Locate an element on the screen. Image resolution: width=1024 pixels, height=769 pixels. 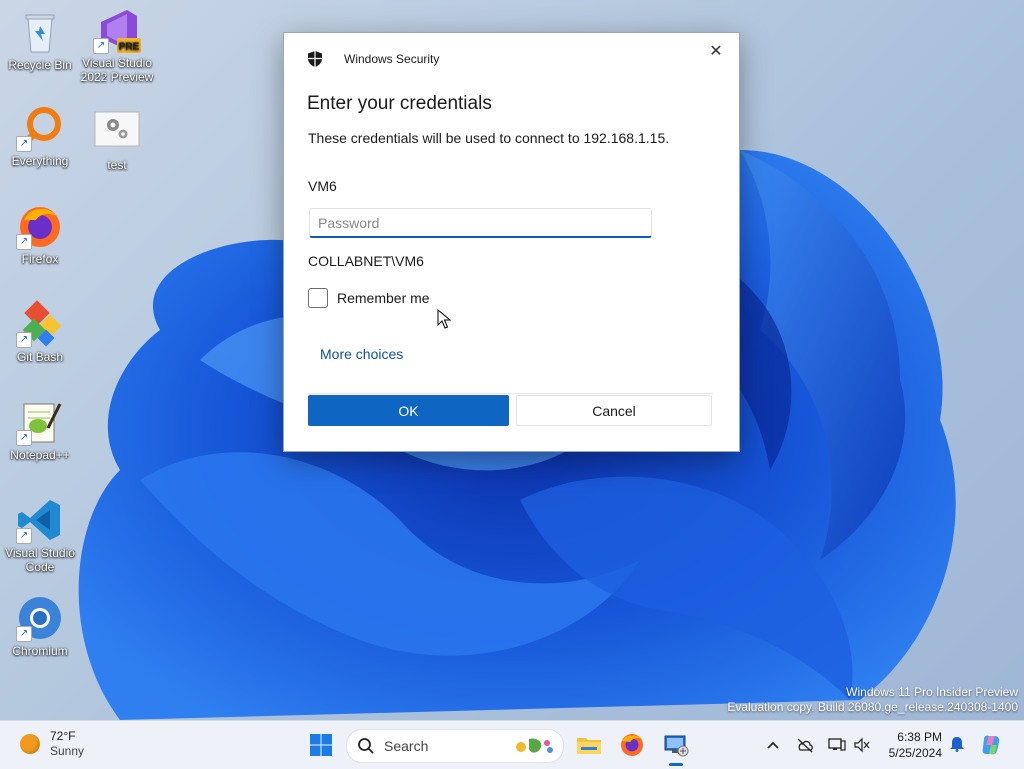
desktop-icon-git-bash: ↗ Git Bash is located at coordinates (40, 332).